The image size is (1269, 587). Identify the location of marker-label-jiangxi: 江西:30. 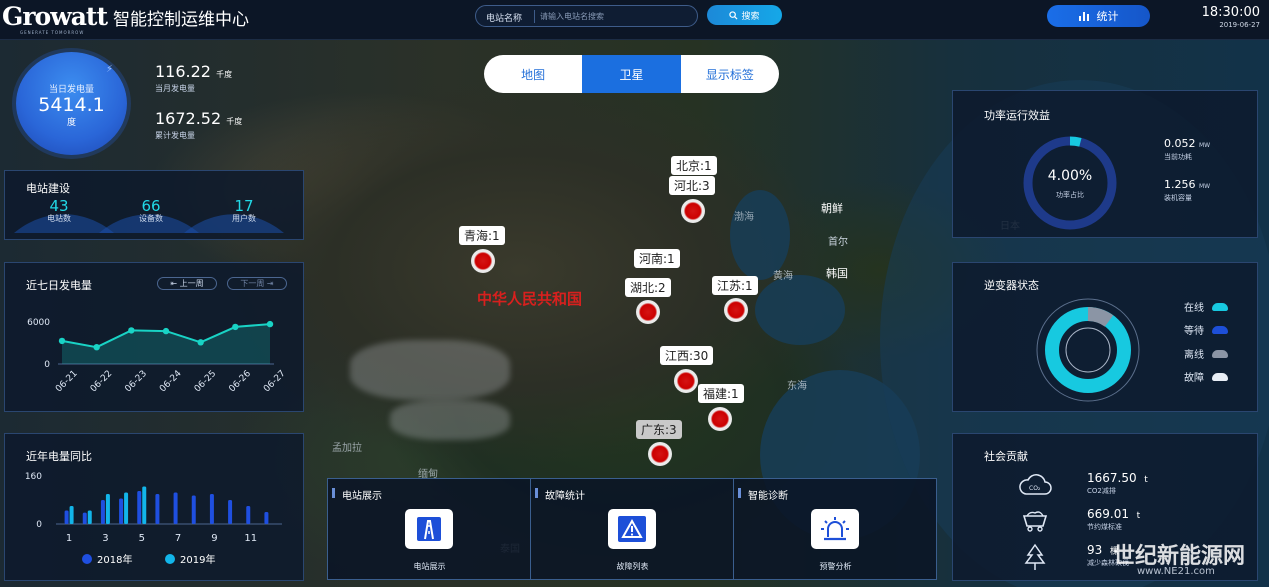
(687, 355).